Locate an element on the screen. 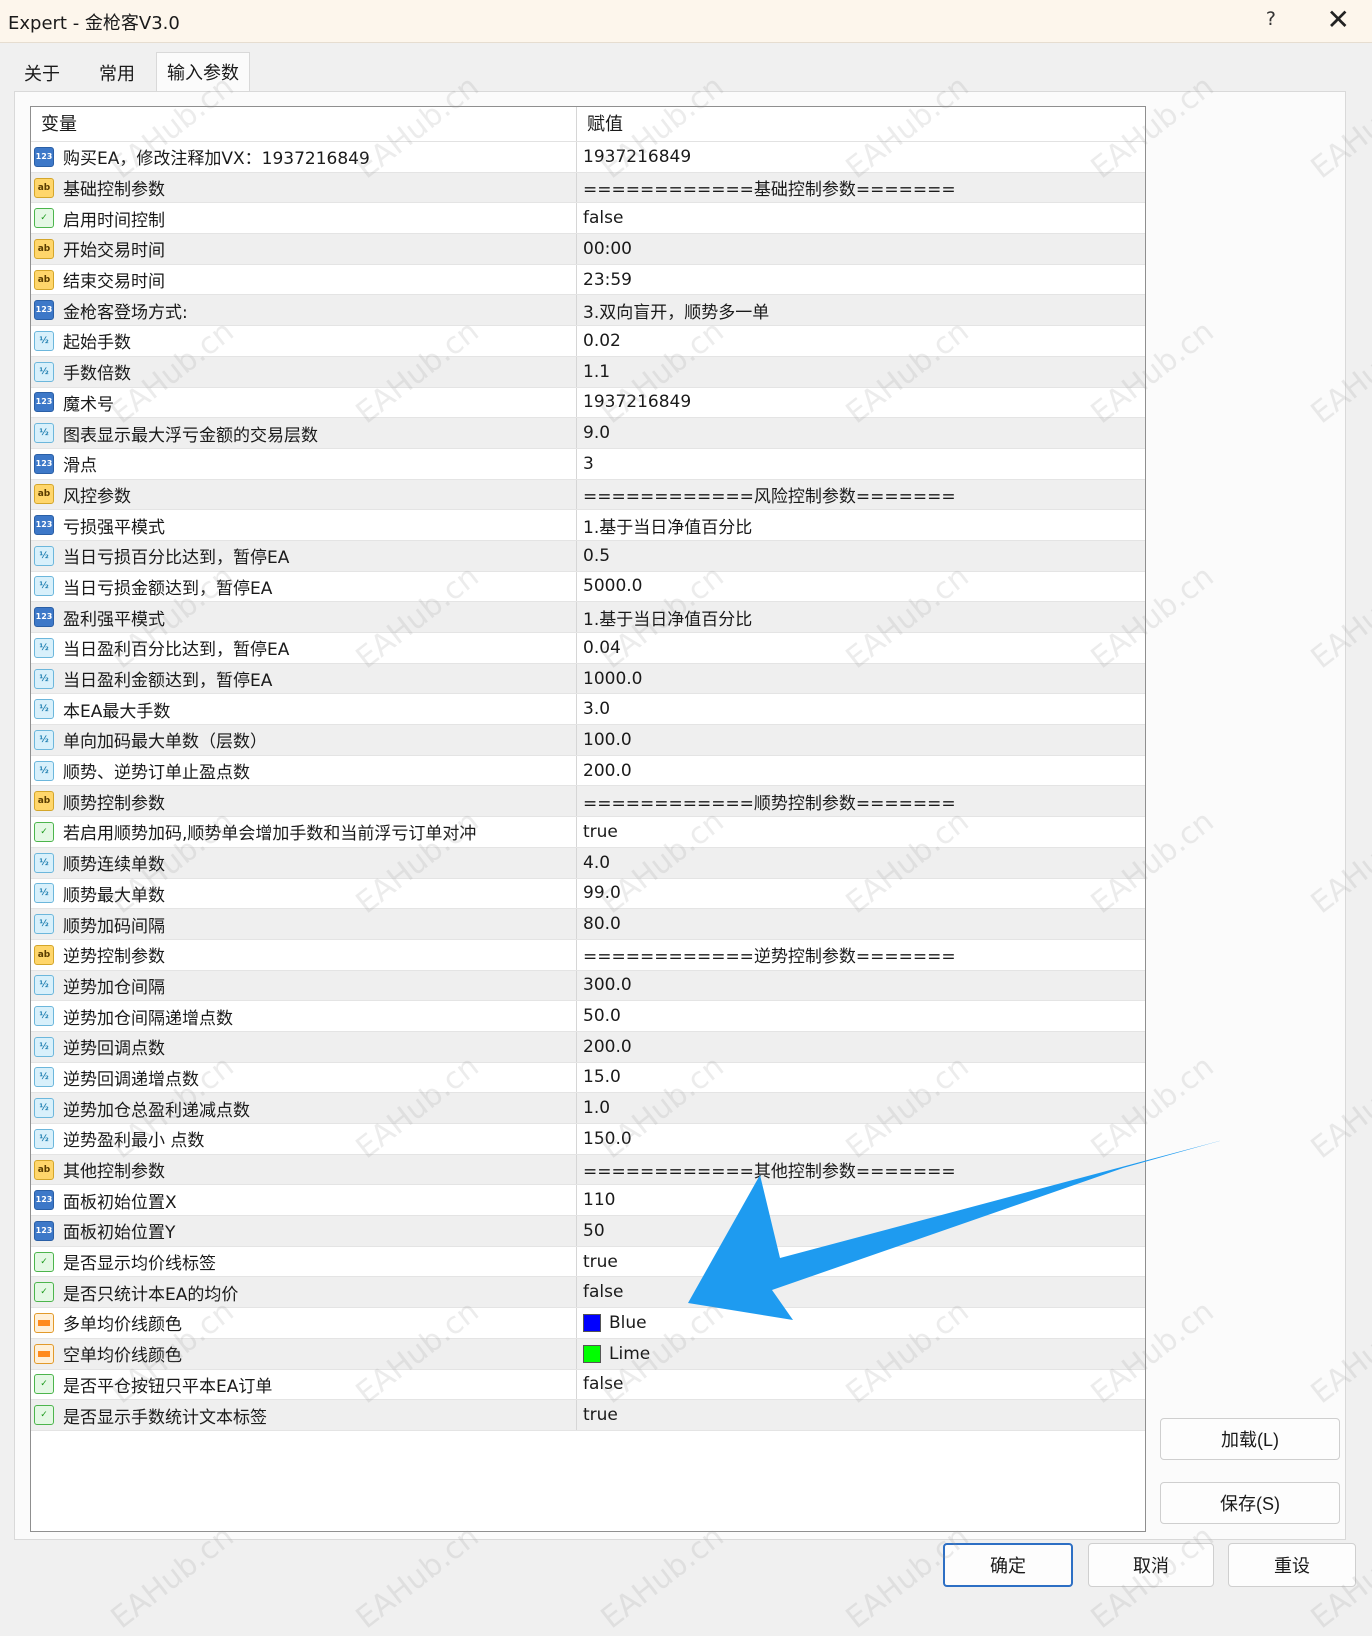  table-row: 123 购买EA，修改注释加VX：1937216849 1937216849 is located at coordinates (588, 157).